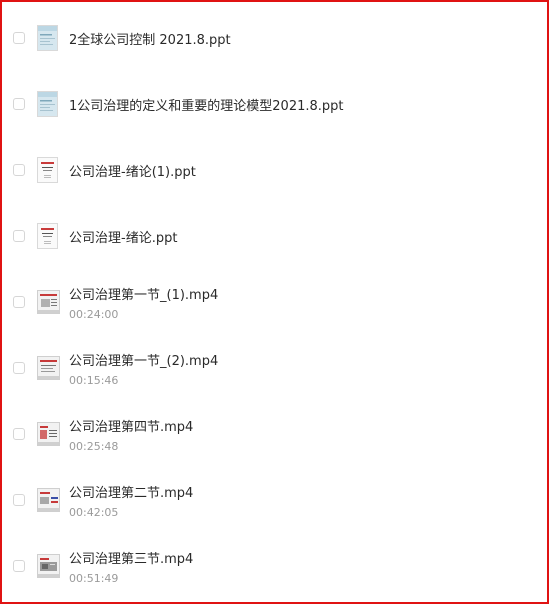 Image resolution: width=549 pixels, height=604 pixels. I want to click on file-name: 公司治理-绪论(1).ppt, so click(304, 170).